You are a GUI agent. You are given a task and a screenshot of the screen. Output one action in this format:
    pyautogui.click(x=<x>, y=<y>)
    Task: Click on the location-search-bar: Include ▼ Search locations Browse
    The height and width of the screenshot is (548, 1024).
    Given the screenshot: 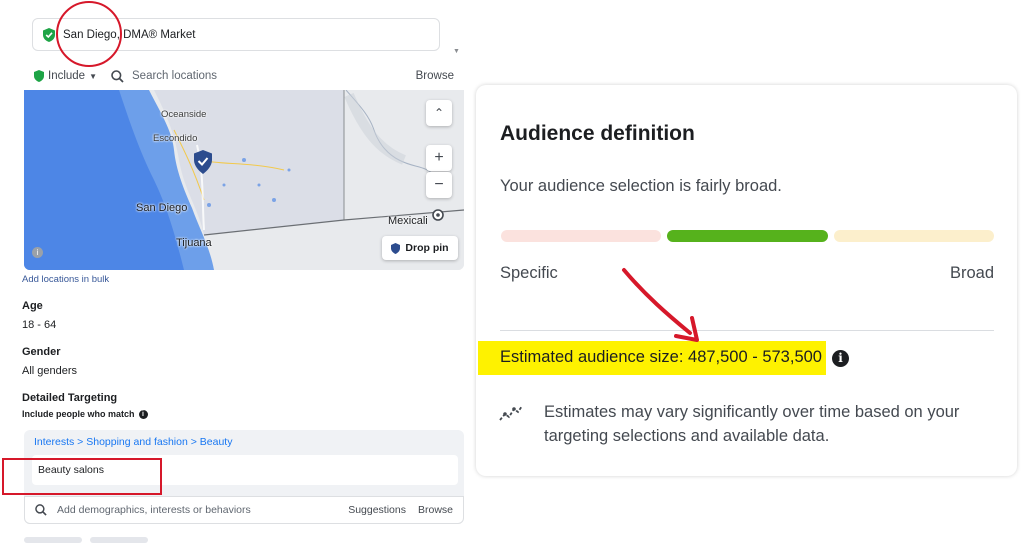 What is the action you would take?
    pyautogui.click(x=244, y=76)
    